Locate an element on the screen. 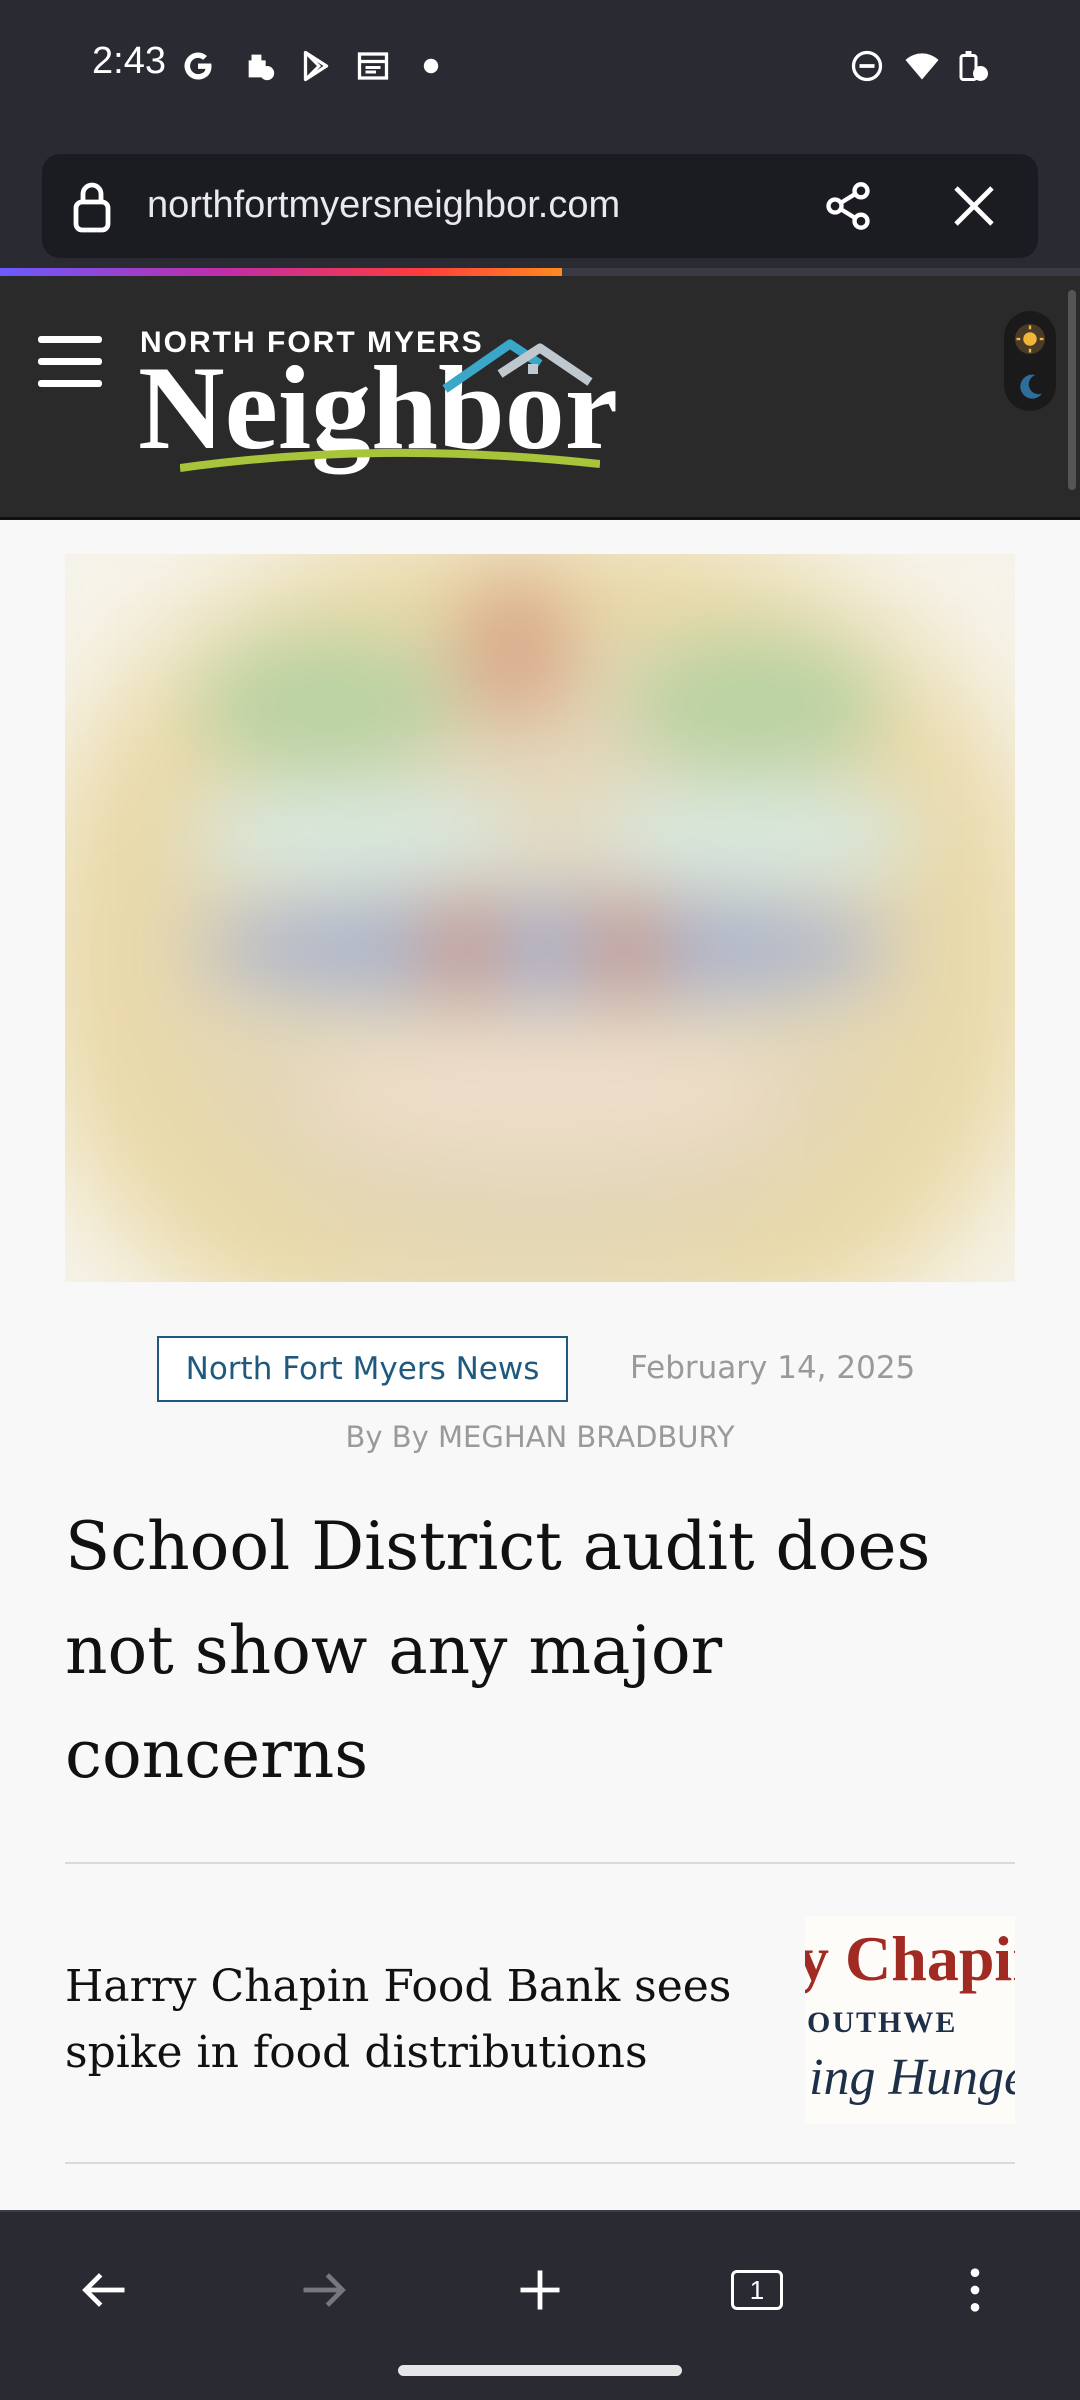  forward-button is located at coordinates (323, 2290).